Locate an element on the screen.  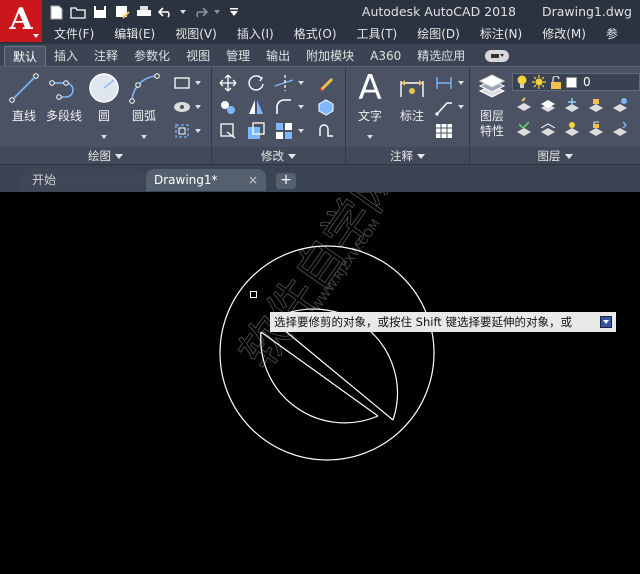
text-icon: A is located at coordinates (370, 88).